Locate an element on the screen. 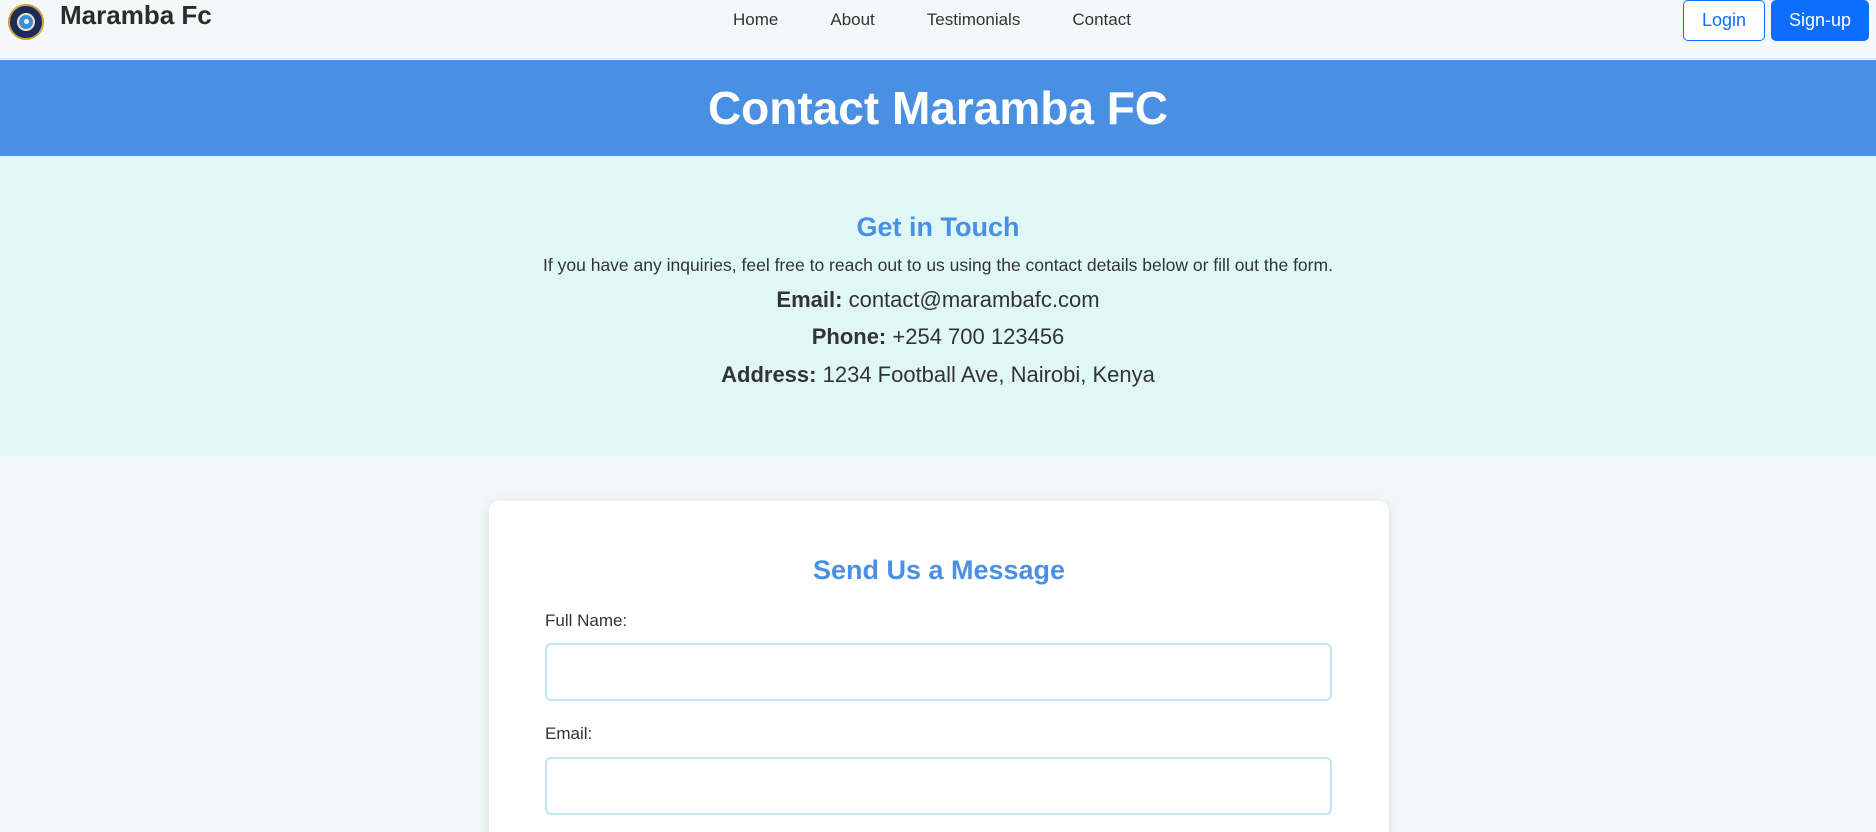 Image resolution: width=1876 pixels, height=832 pixels. nav-link-contact: Contact is located at coordinates (1101, 20).